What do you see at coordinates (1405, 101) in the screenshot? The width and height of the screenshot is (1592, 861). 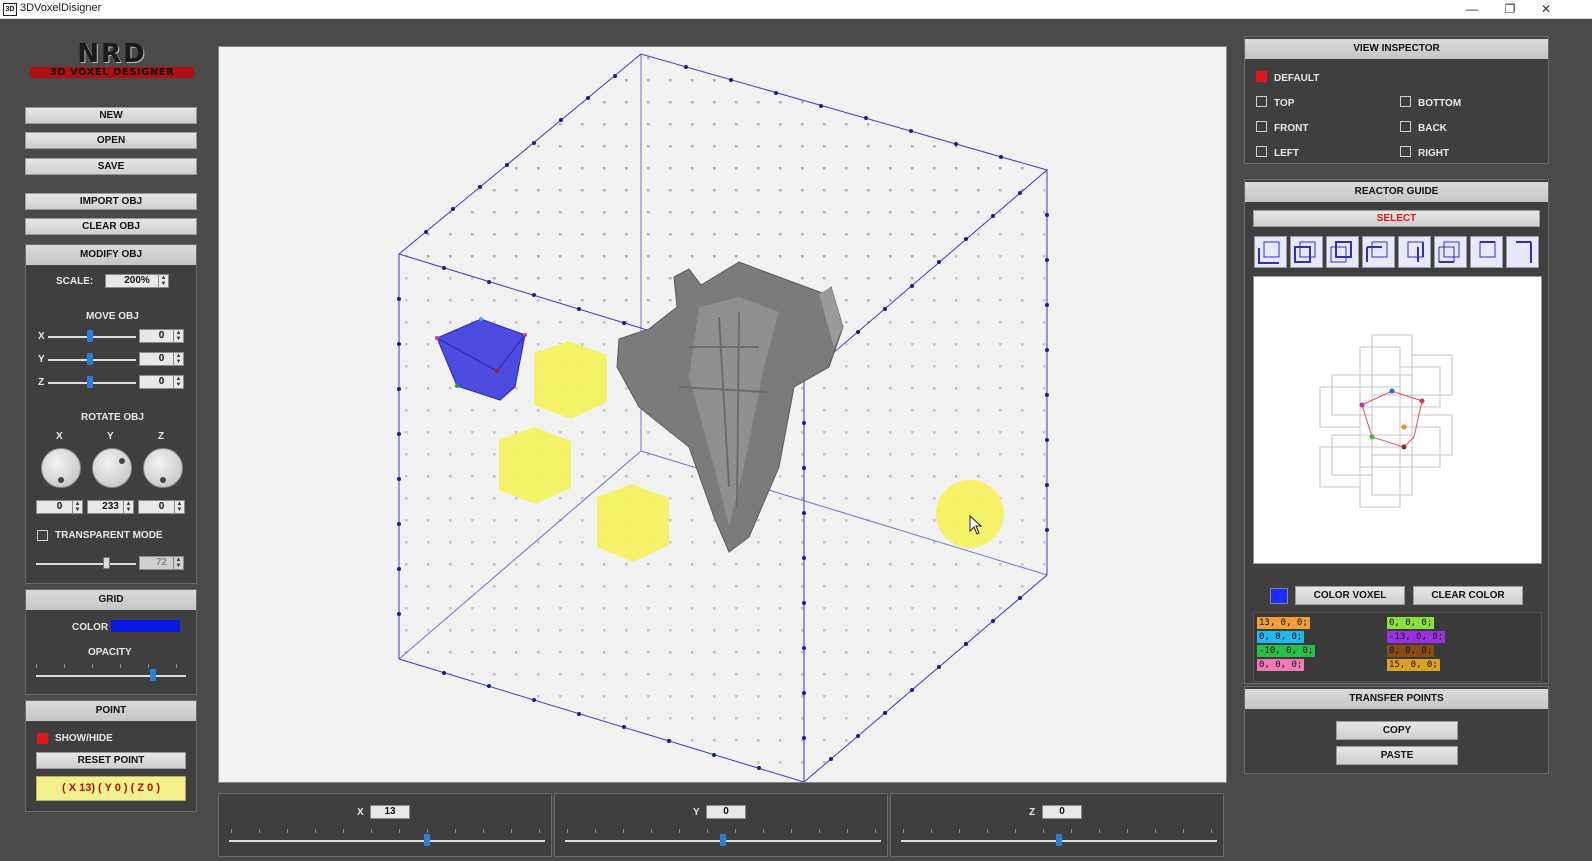 I see `view-bottom-checkbox` at bounding box center [1405, 101].